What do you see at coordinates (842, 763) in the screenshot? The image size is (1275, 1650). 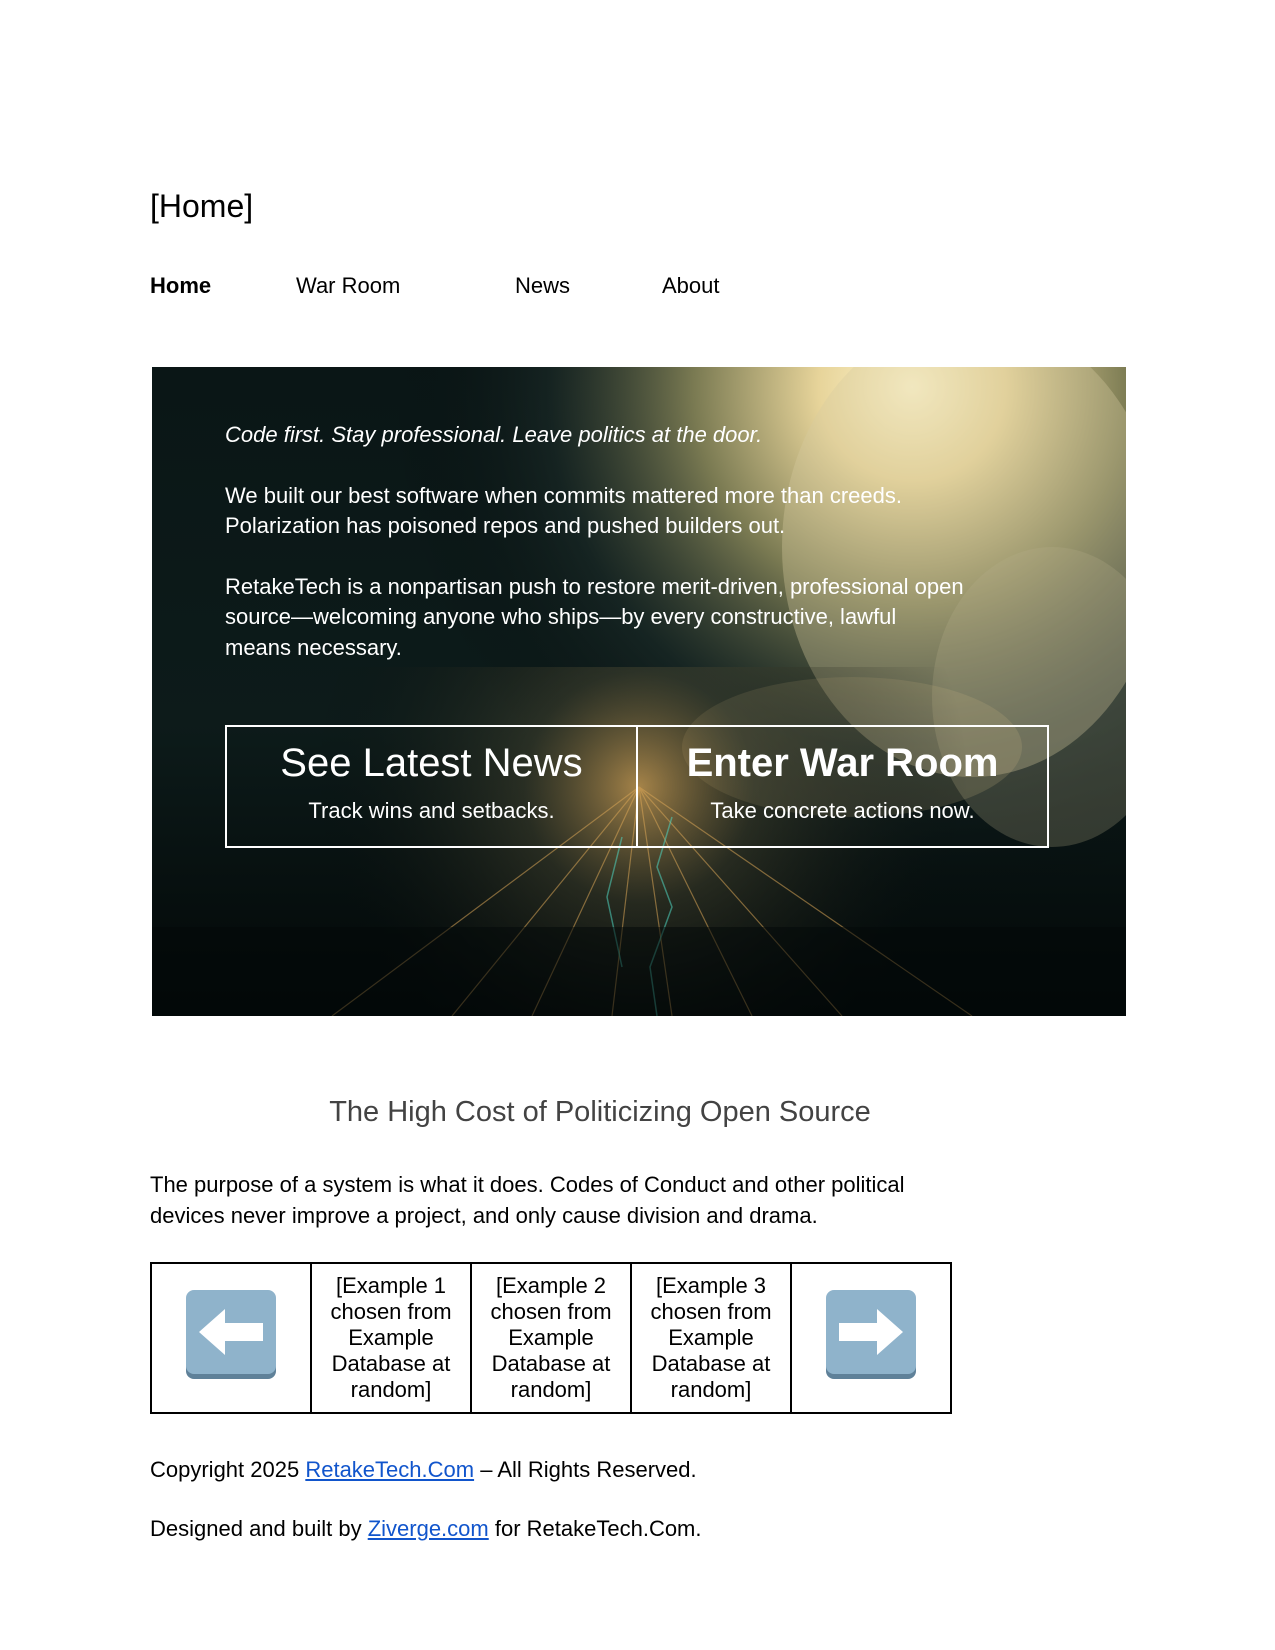 I see `enter-war-room-title: Enter War Room` at bounding box center [842, 763].